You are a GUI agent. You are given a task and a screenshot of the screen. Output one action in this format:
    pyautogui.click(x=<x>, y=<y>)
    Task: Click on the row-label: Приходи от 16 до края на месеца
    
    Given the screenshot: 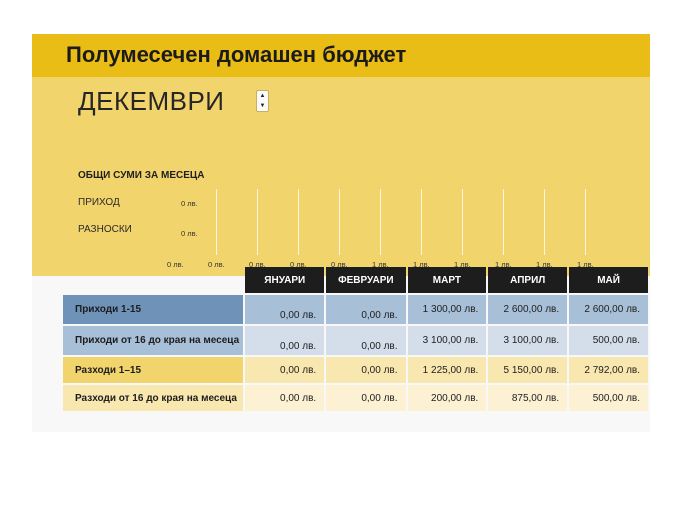 What is the action you would take?
    pyautogui.click(x=153, y=340)
    